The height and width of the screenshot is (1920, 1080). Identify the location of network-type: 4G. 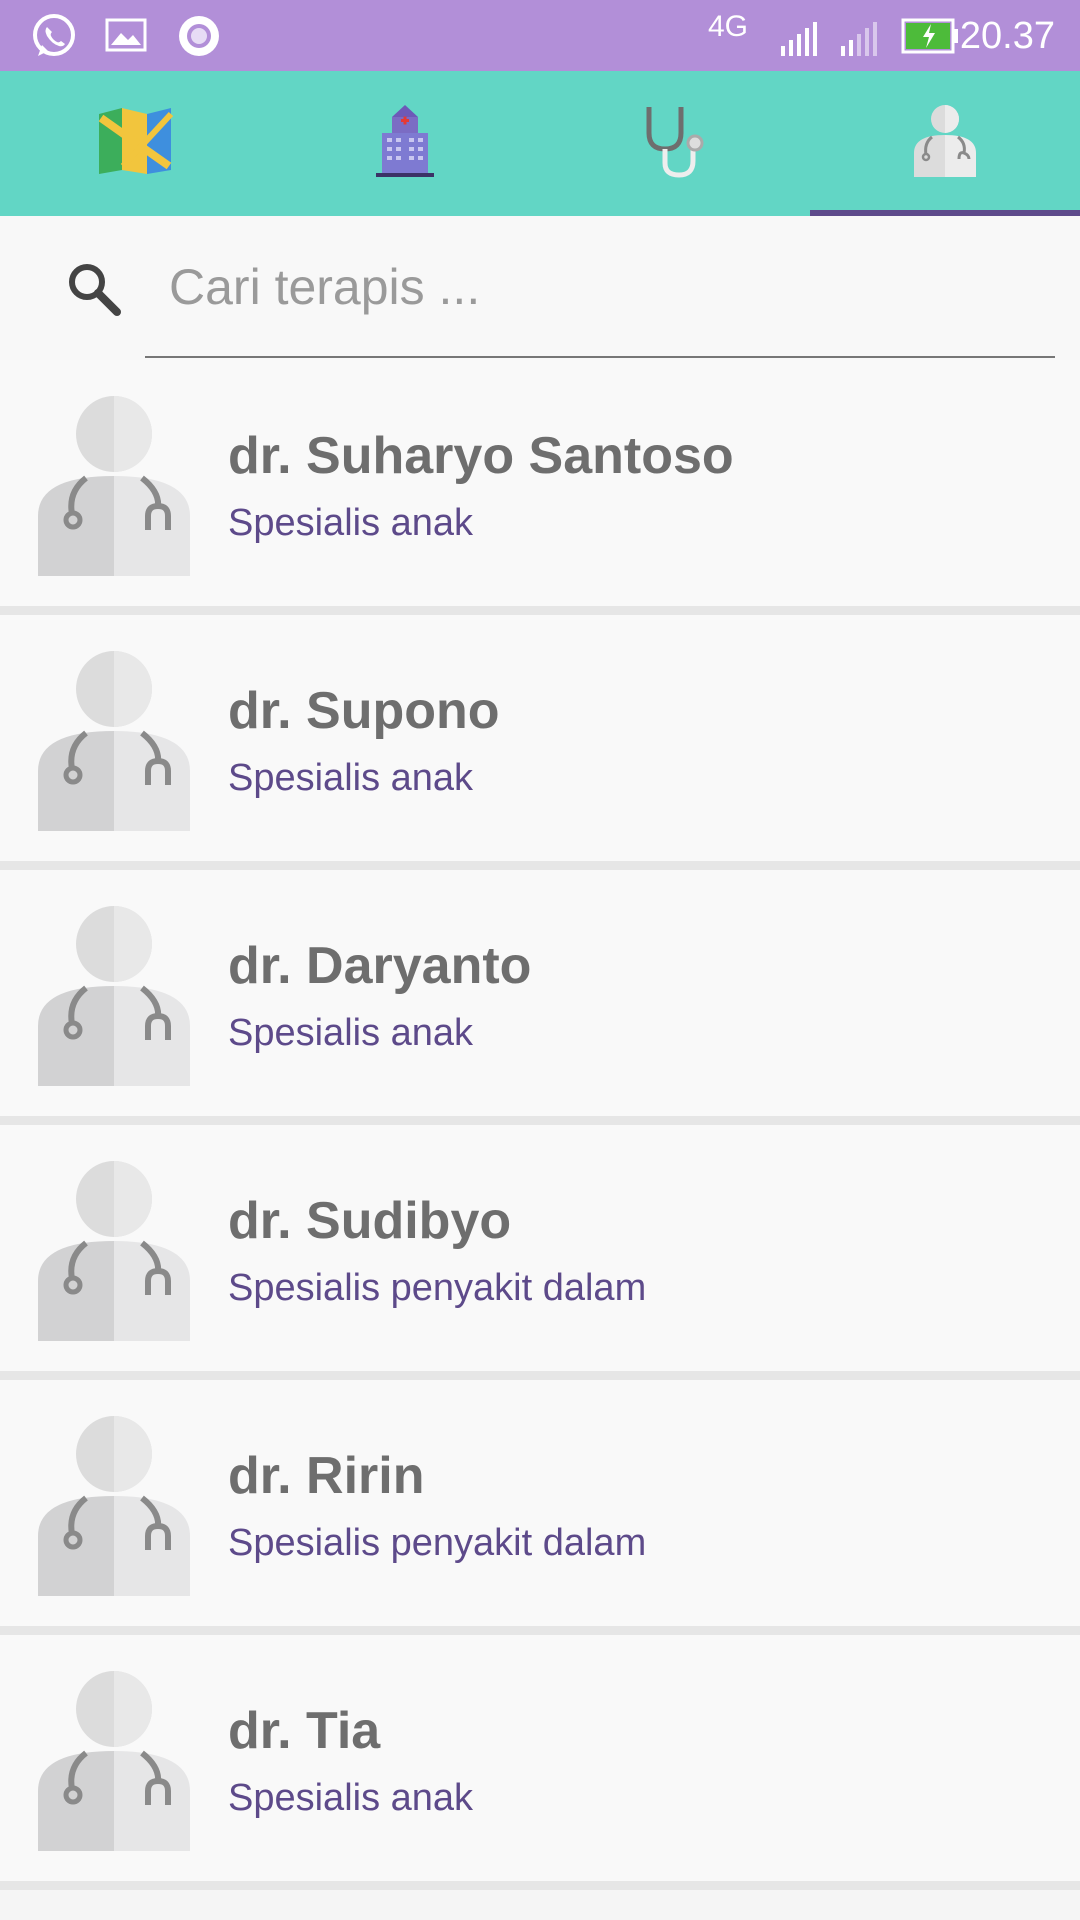
(728, 26).